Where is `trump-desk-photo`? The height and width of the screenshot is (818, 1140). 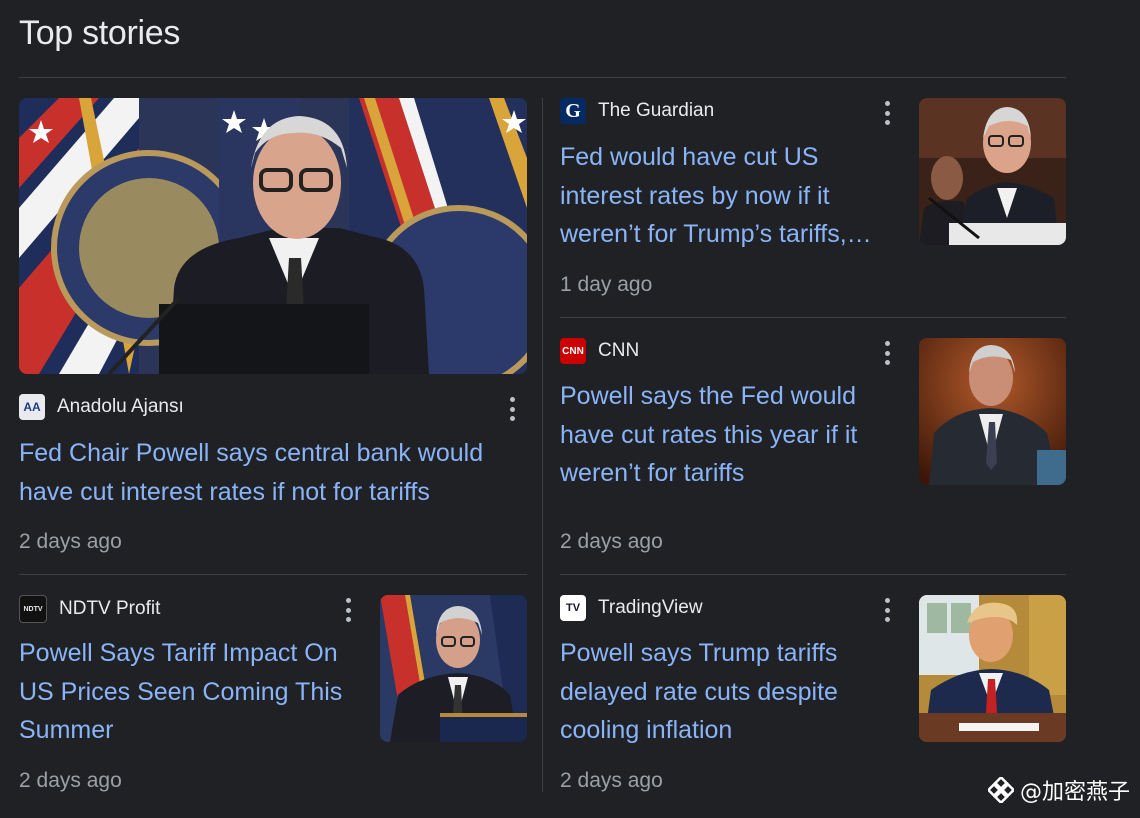 trump-desk-photo is located at coordinates (992, 668).